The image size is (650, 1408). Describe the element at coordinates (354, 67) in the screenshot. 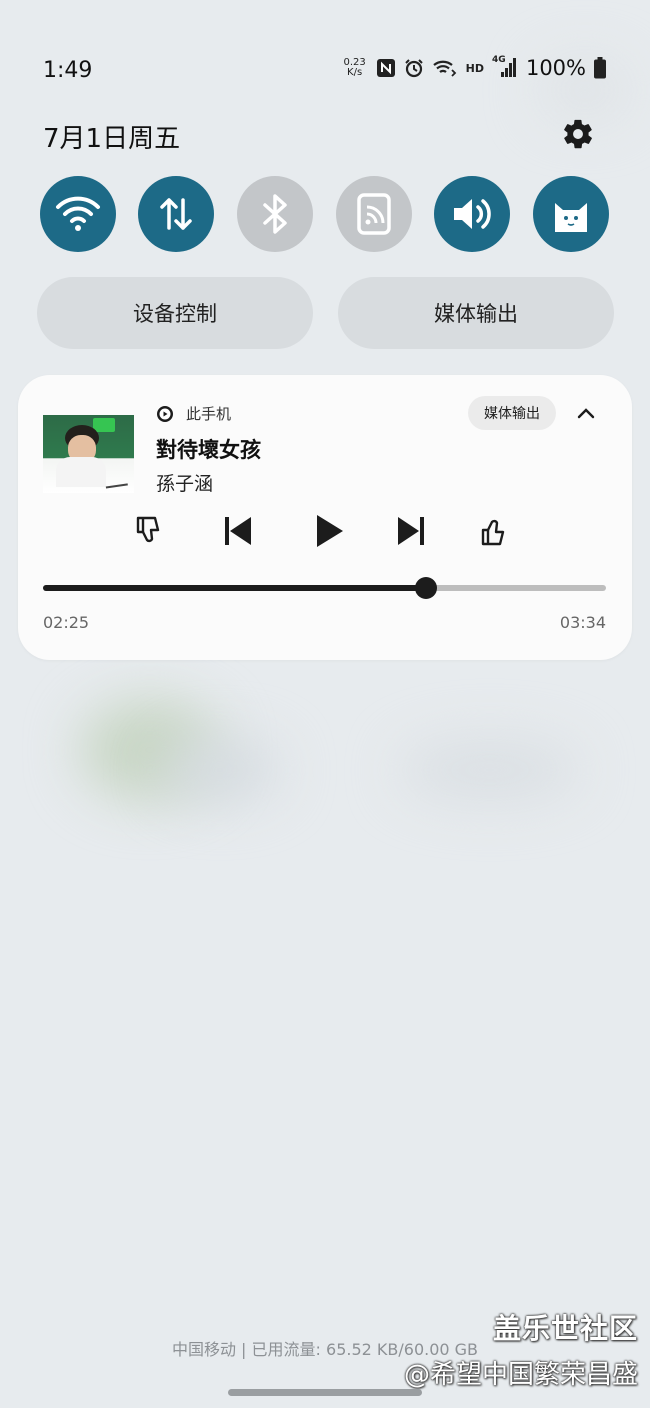

I see `network-speed: 0.23 K/s` at that location.